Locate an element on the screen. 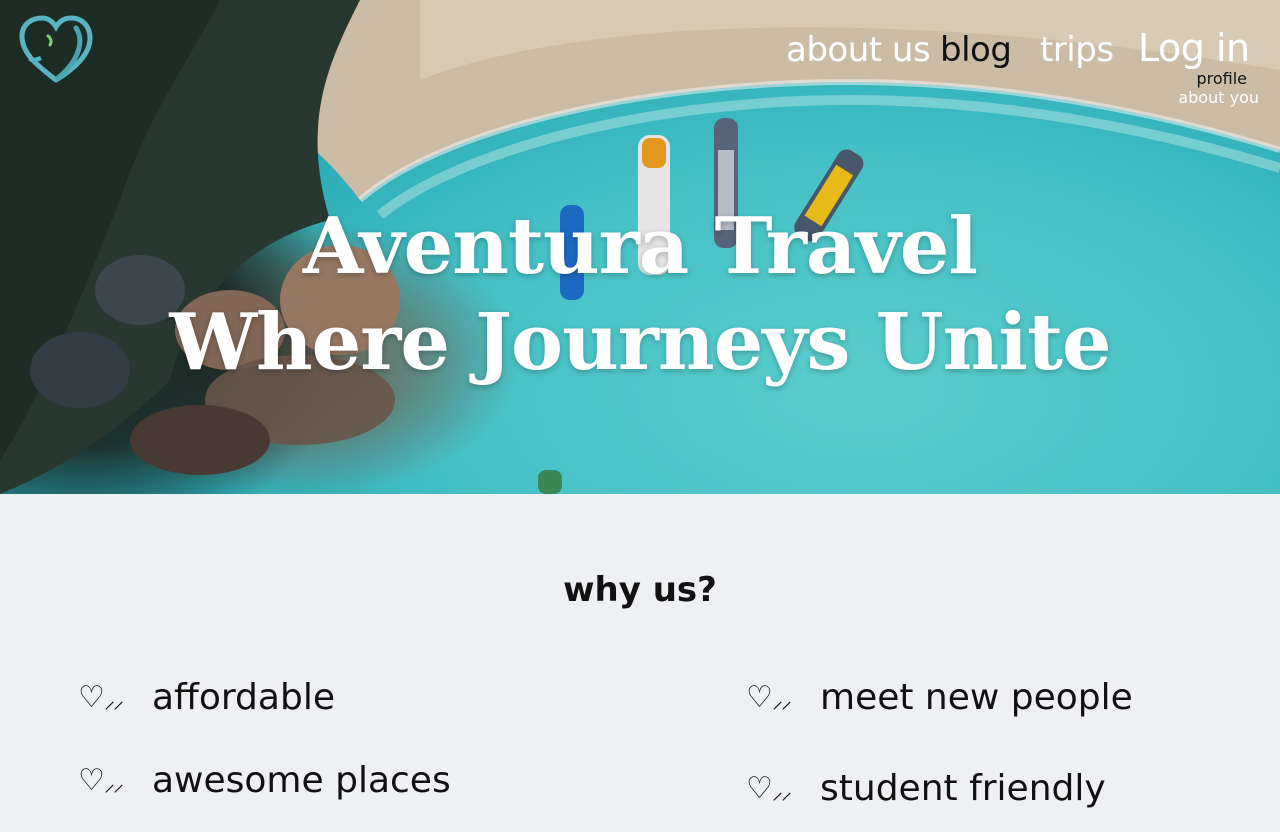  feature-label: meet new people is located at coordinates (976, 697).